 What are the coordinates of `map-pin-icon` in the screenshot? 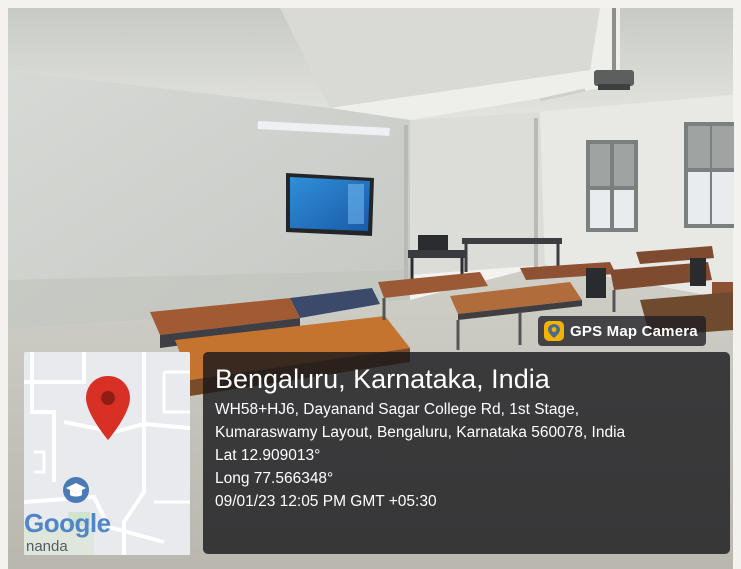 It's located at (108, 408).